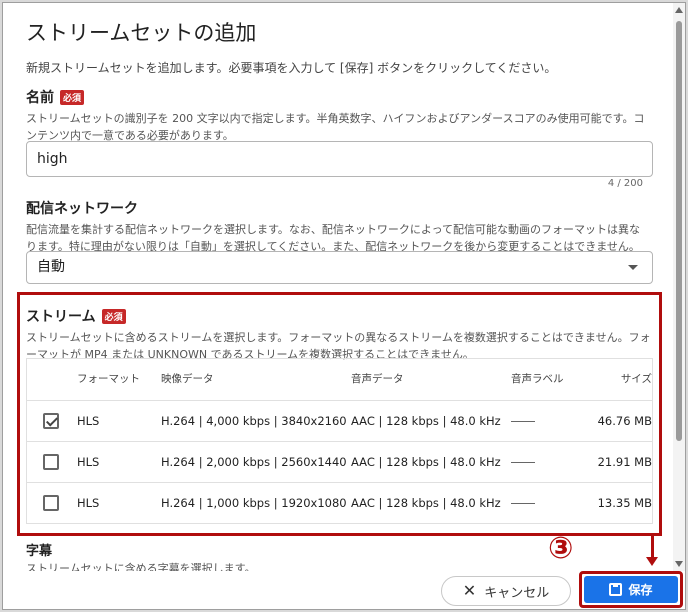  Describe the element at coordinates (616, 589) in the screenshot. I see `save-icon` at that location.